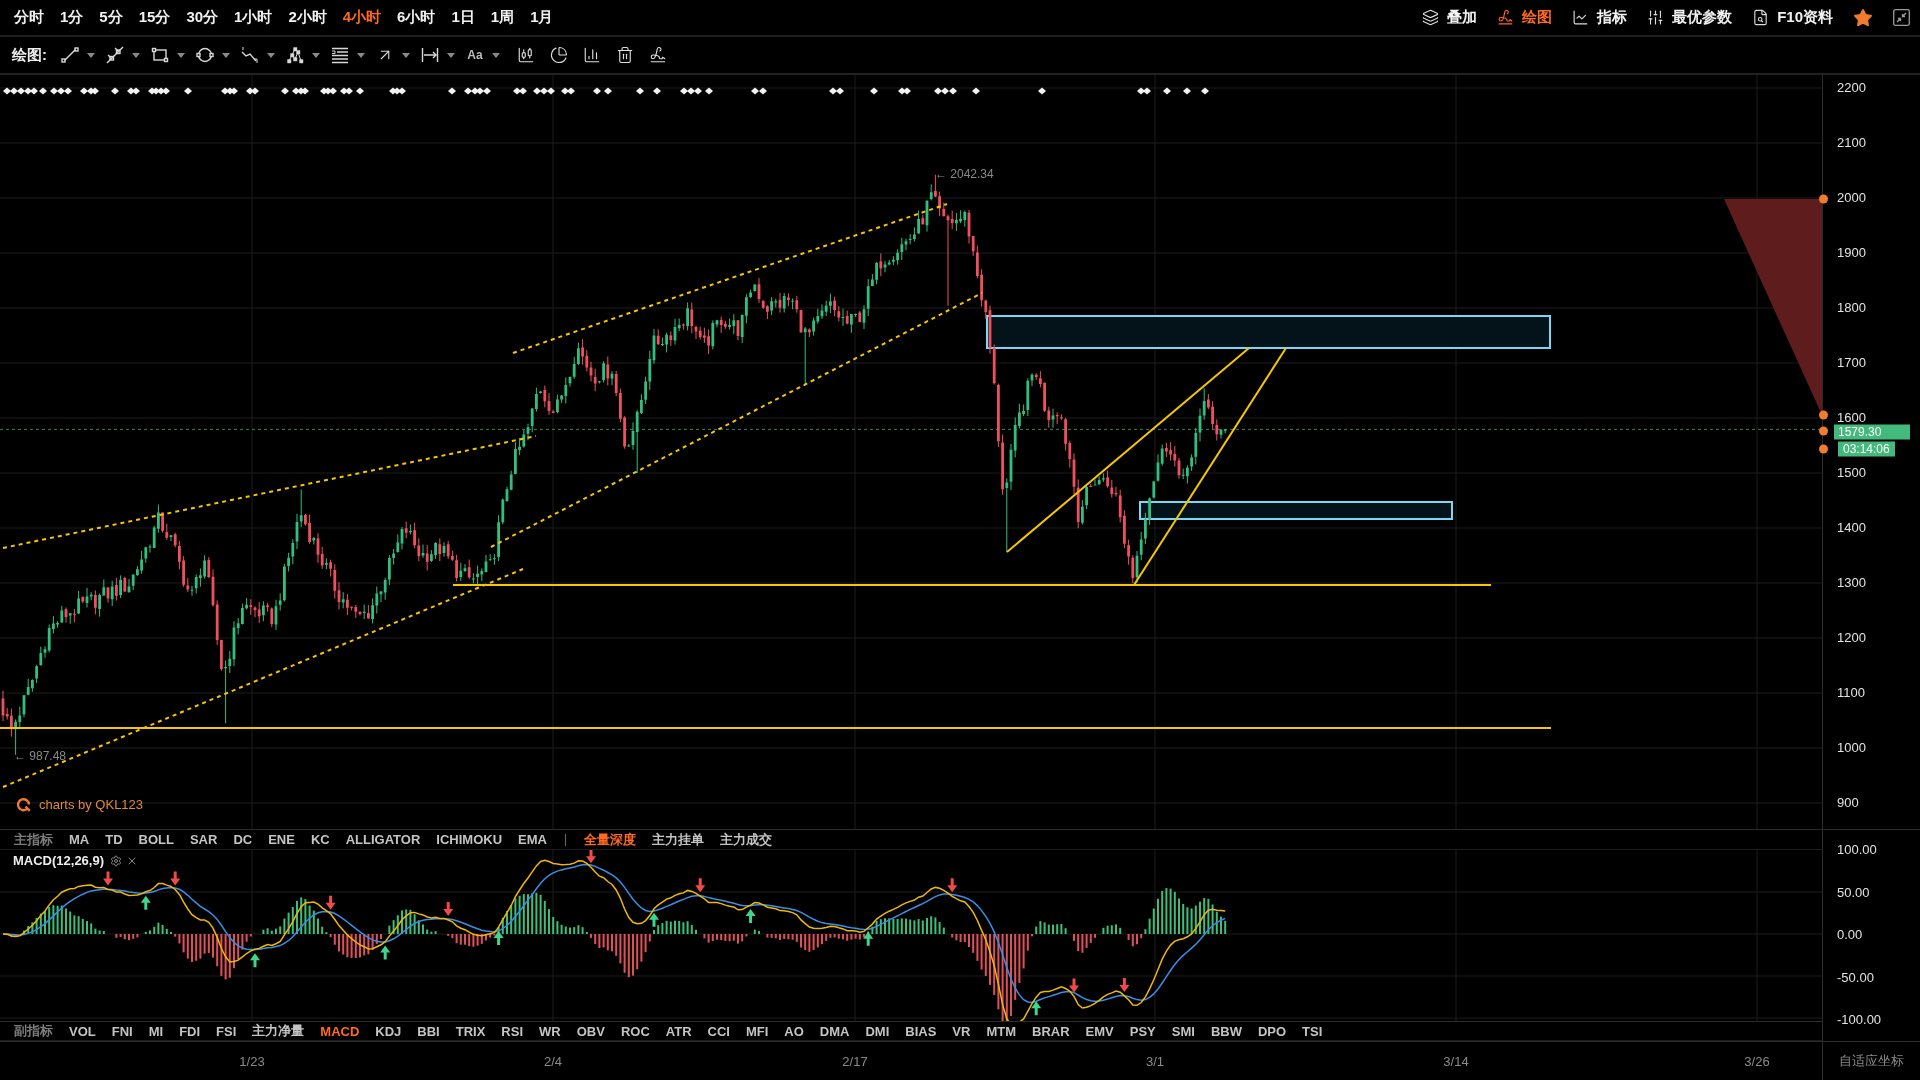  Describe the element at coordinates (226, 1031) in the screenshot. I see `indicator-tab: FSI` at that location.